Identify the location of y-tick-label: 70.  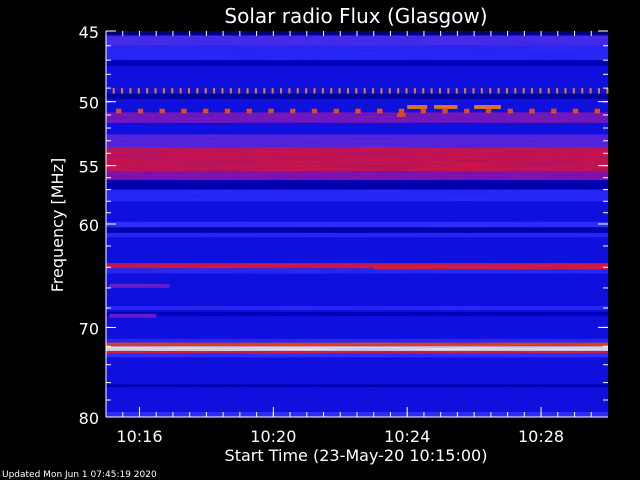
(89, 328).